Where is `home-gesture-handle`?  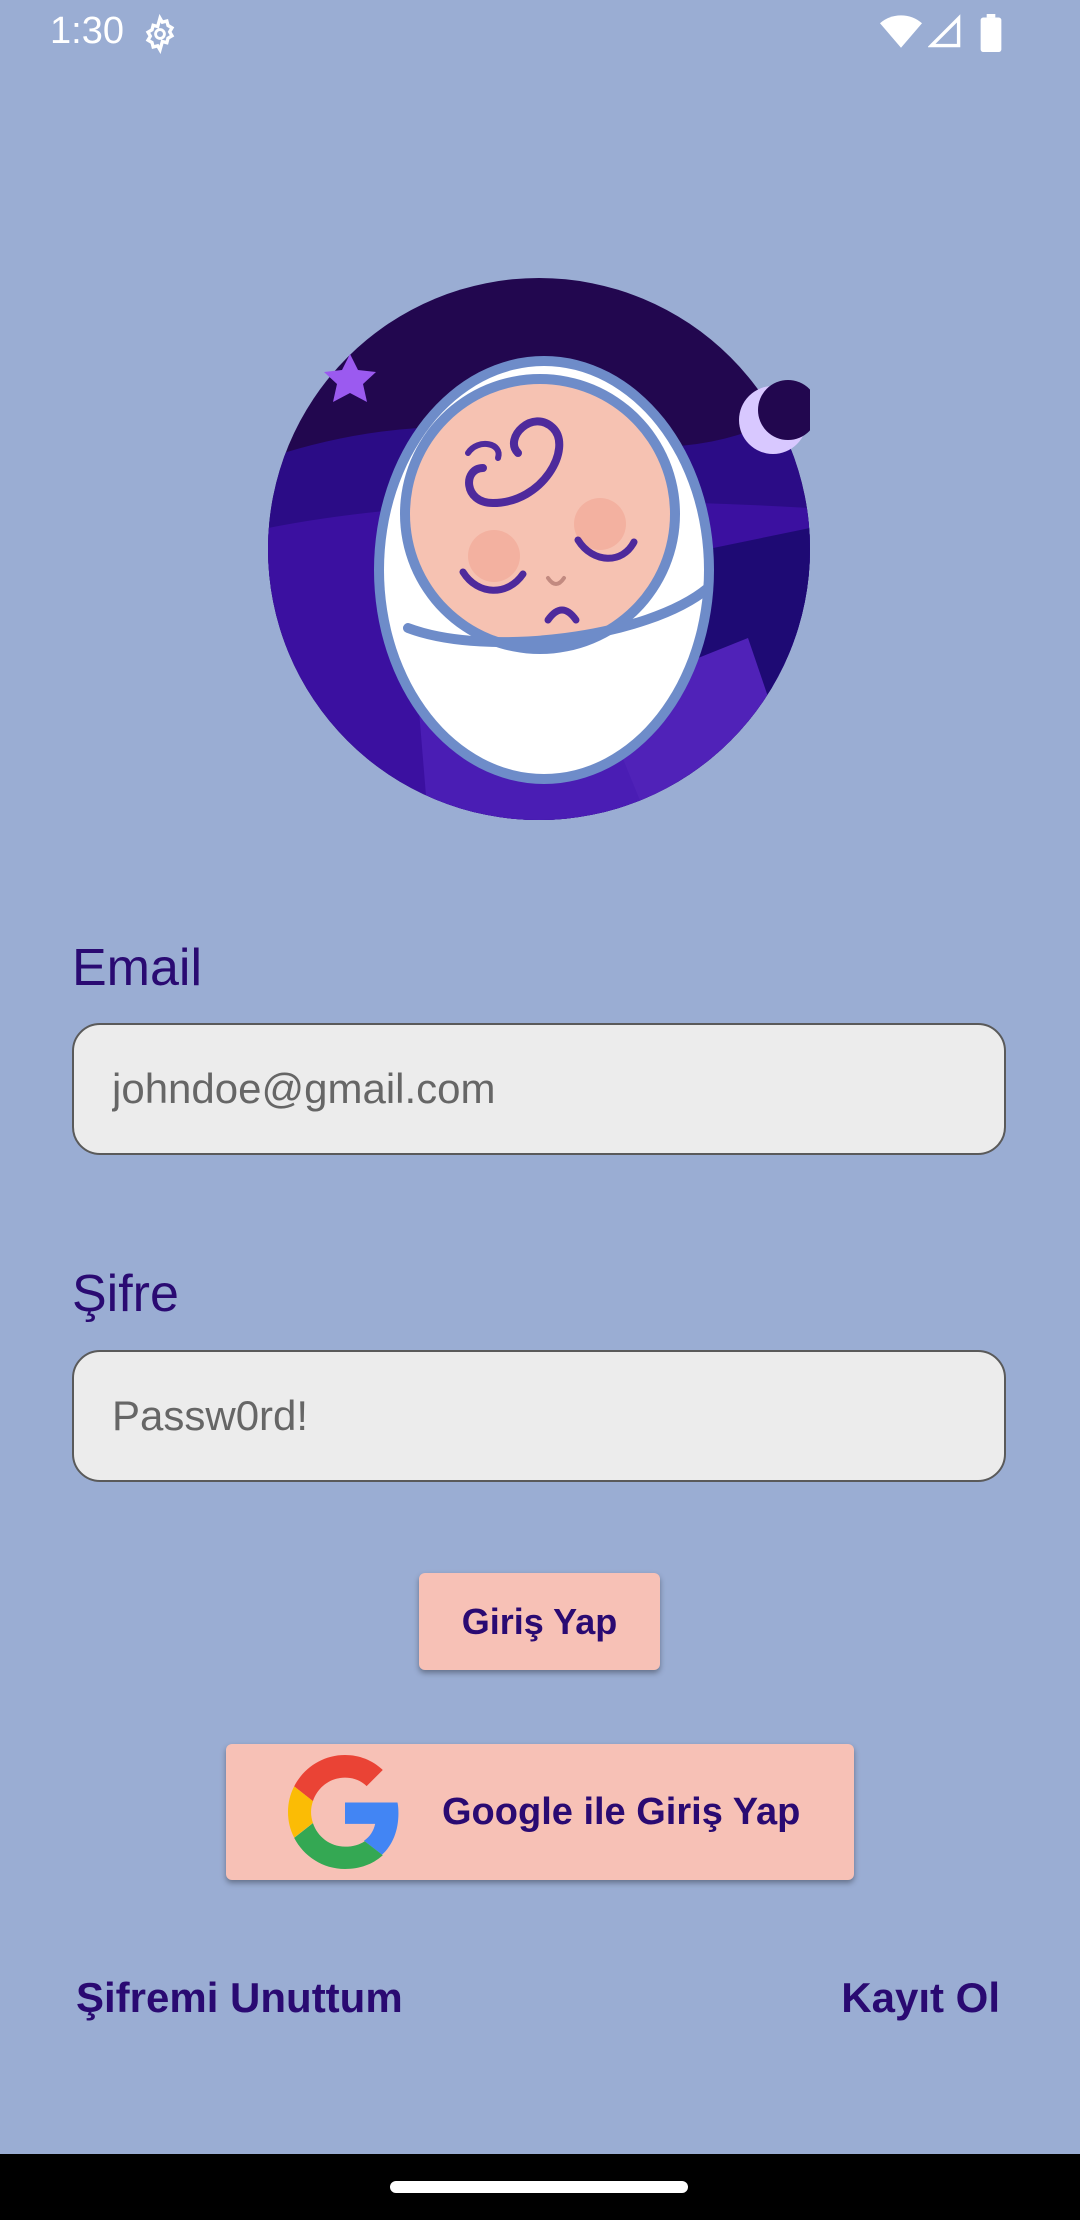 home-gesture-handle is located at coordinates (539, 2187).